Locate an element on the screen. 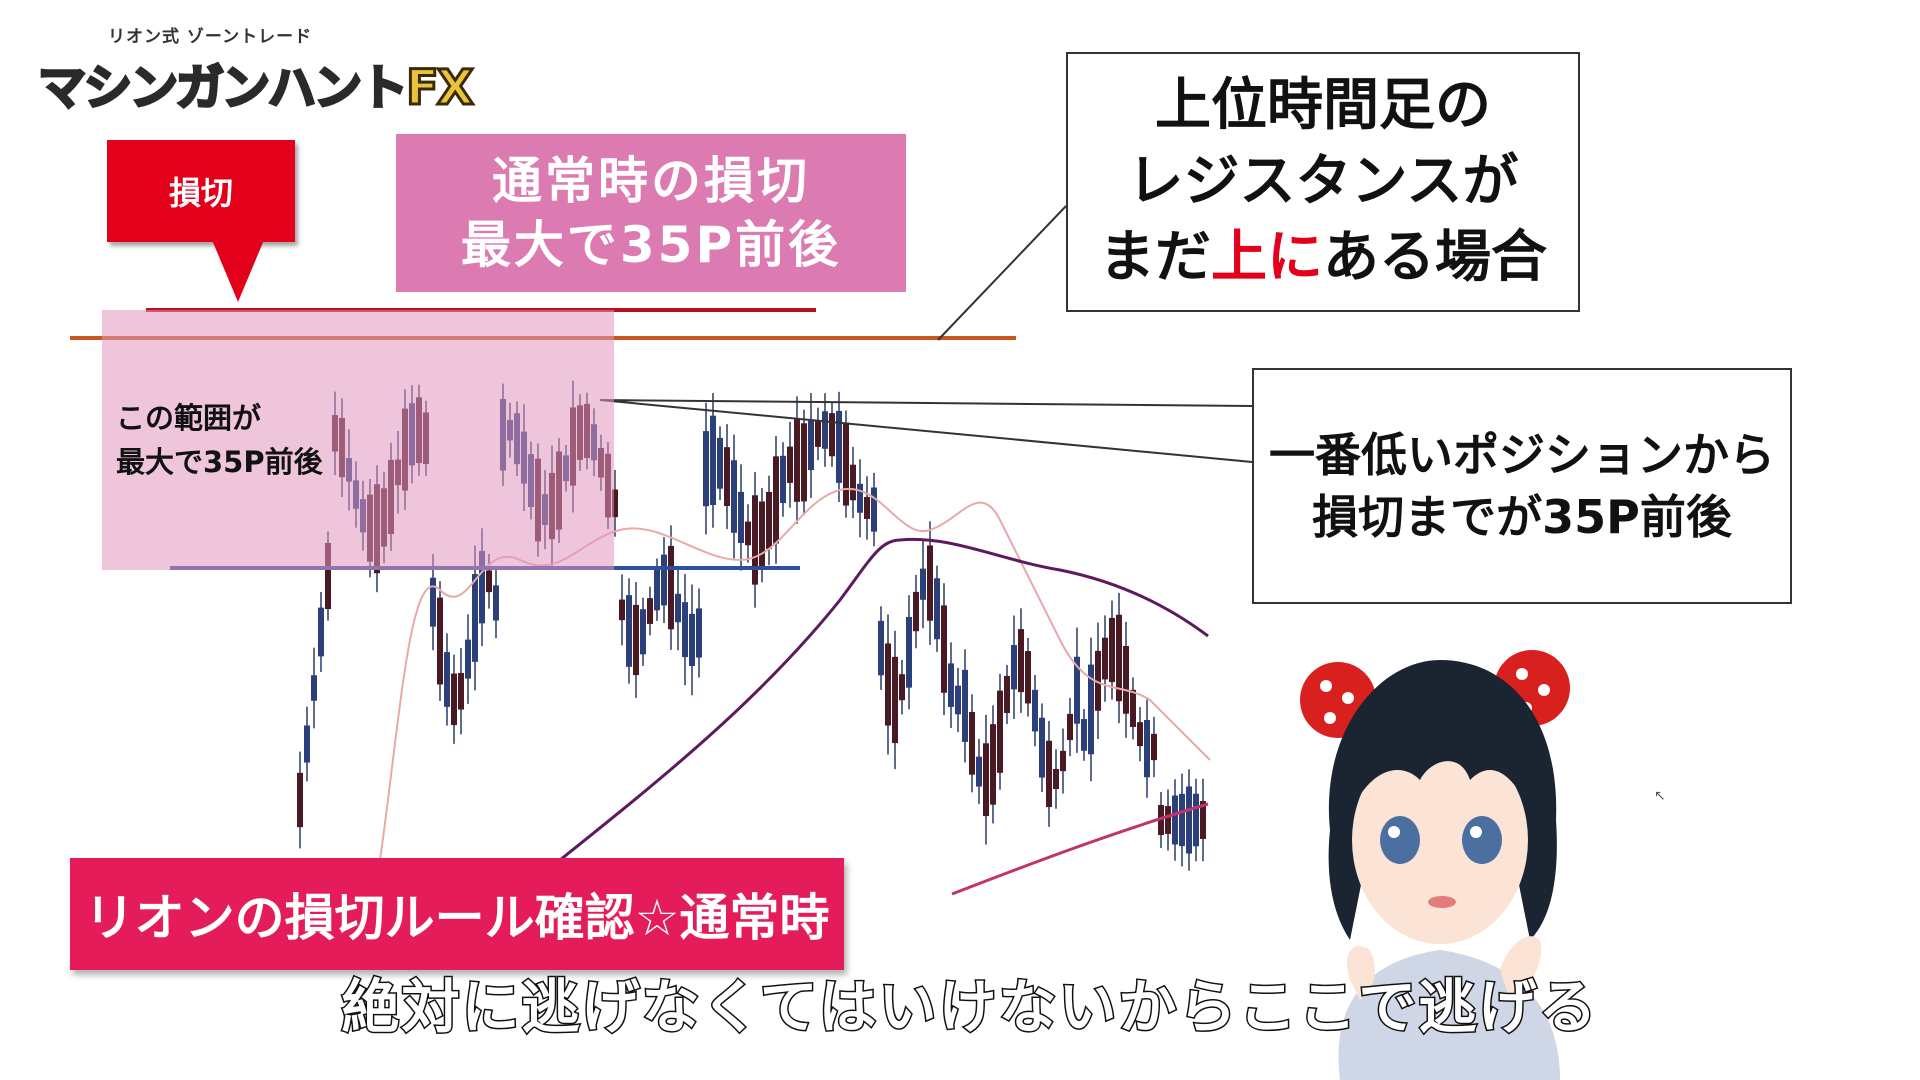 The width and height of the screenshot is (1920, 1080). logo-title: マシンガンハントFX is located at coordinates (256, 83).